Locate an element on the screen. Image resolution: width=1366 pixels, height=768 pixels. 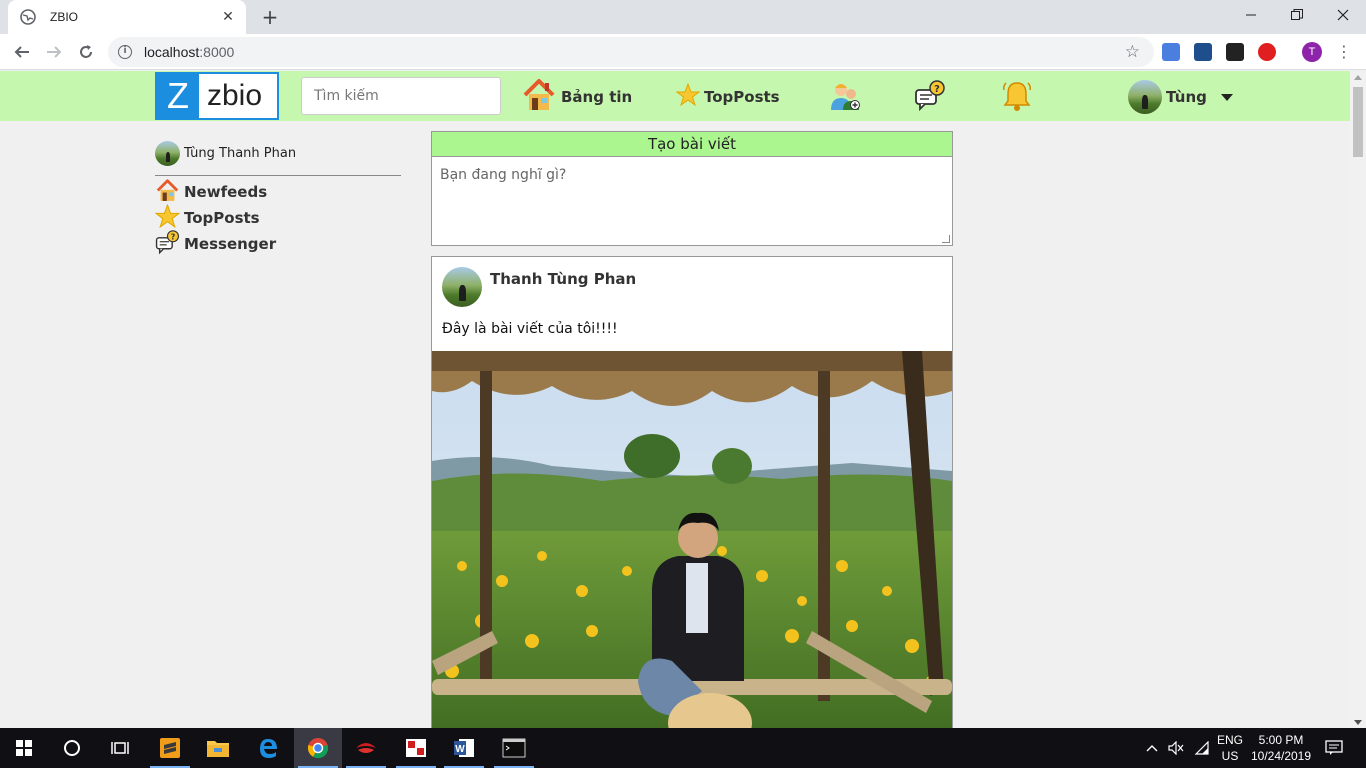
volume-muted-icon is located at coordinates (1176, 748).